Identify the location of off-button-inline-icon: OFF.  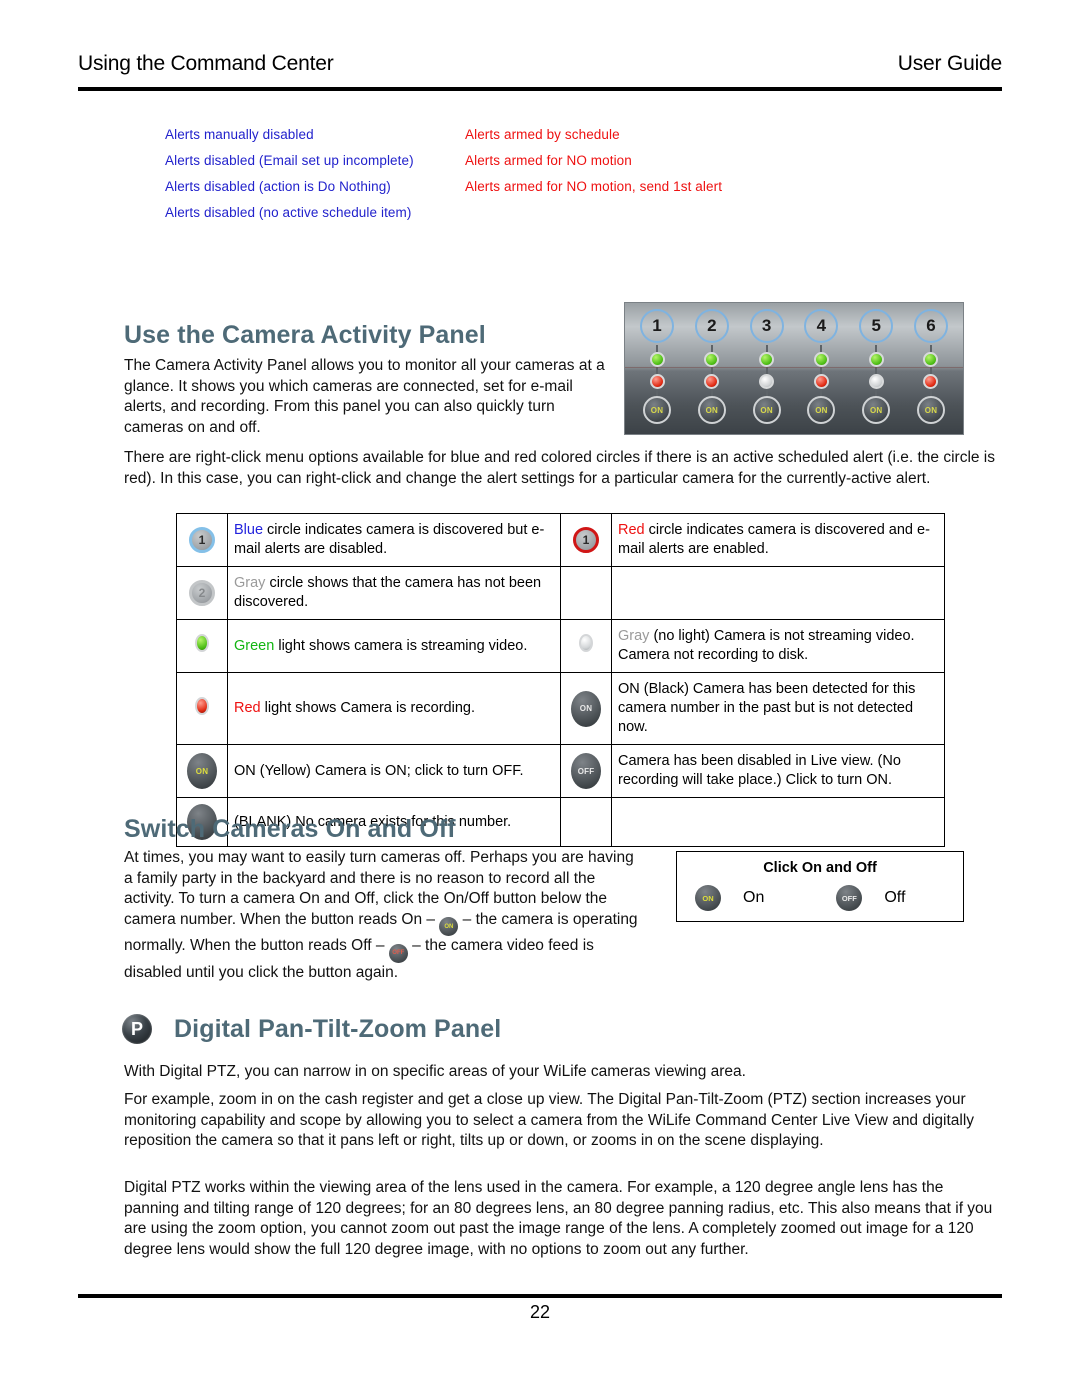
(398, 953).